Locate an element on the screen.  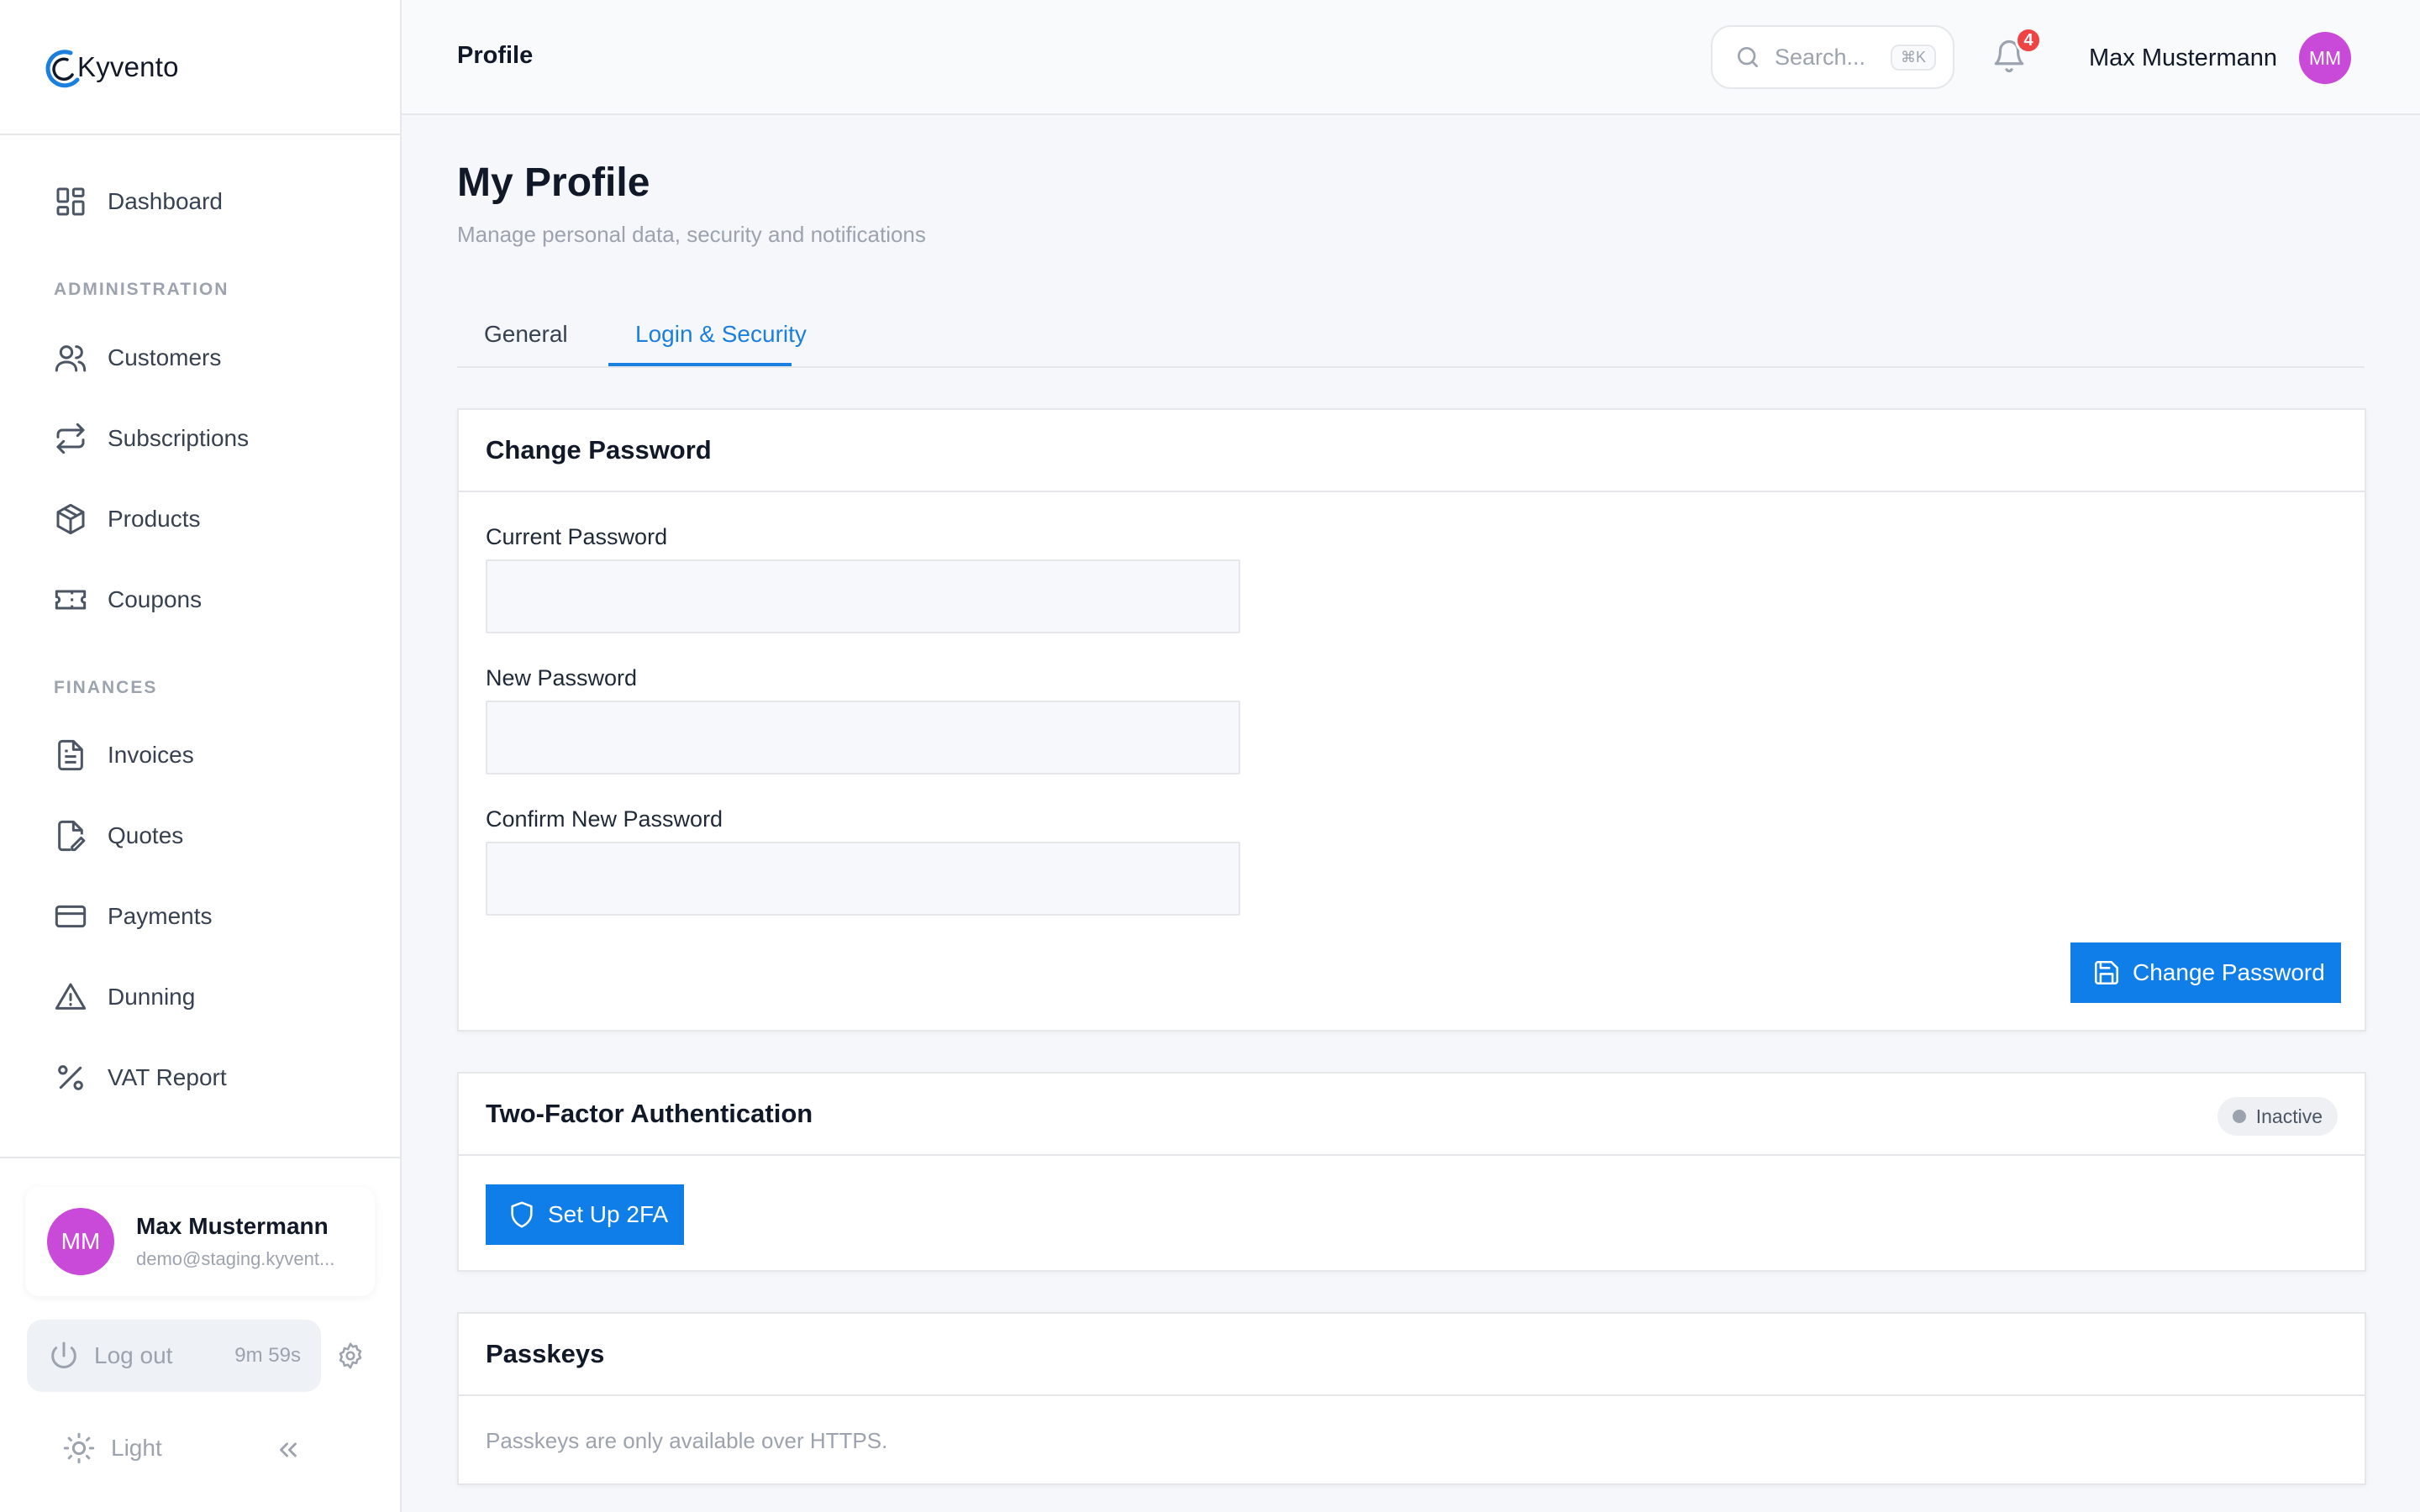
file-text-icon is located at coordinates (70, 755).